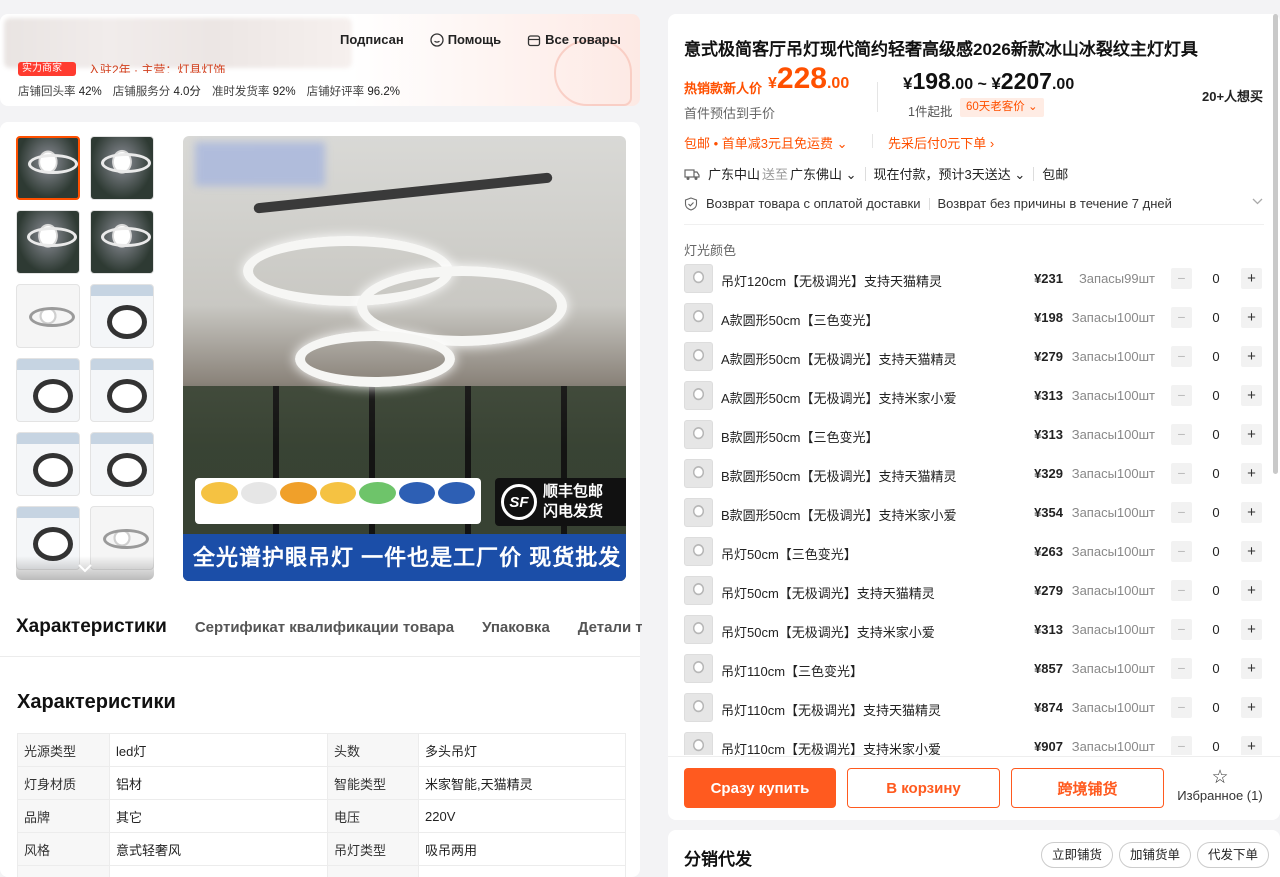 Image resolution: width=1280 pixels, height=877 pixels. I want to click on cross-border-button: 跨境铺货, so click(1087, 788).